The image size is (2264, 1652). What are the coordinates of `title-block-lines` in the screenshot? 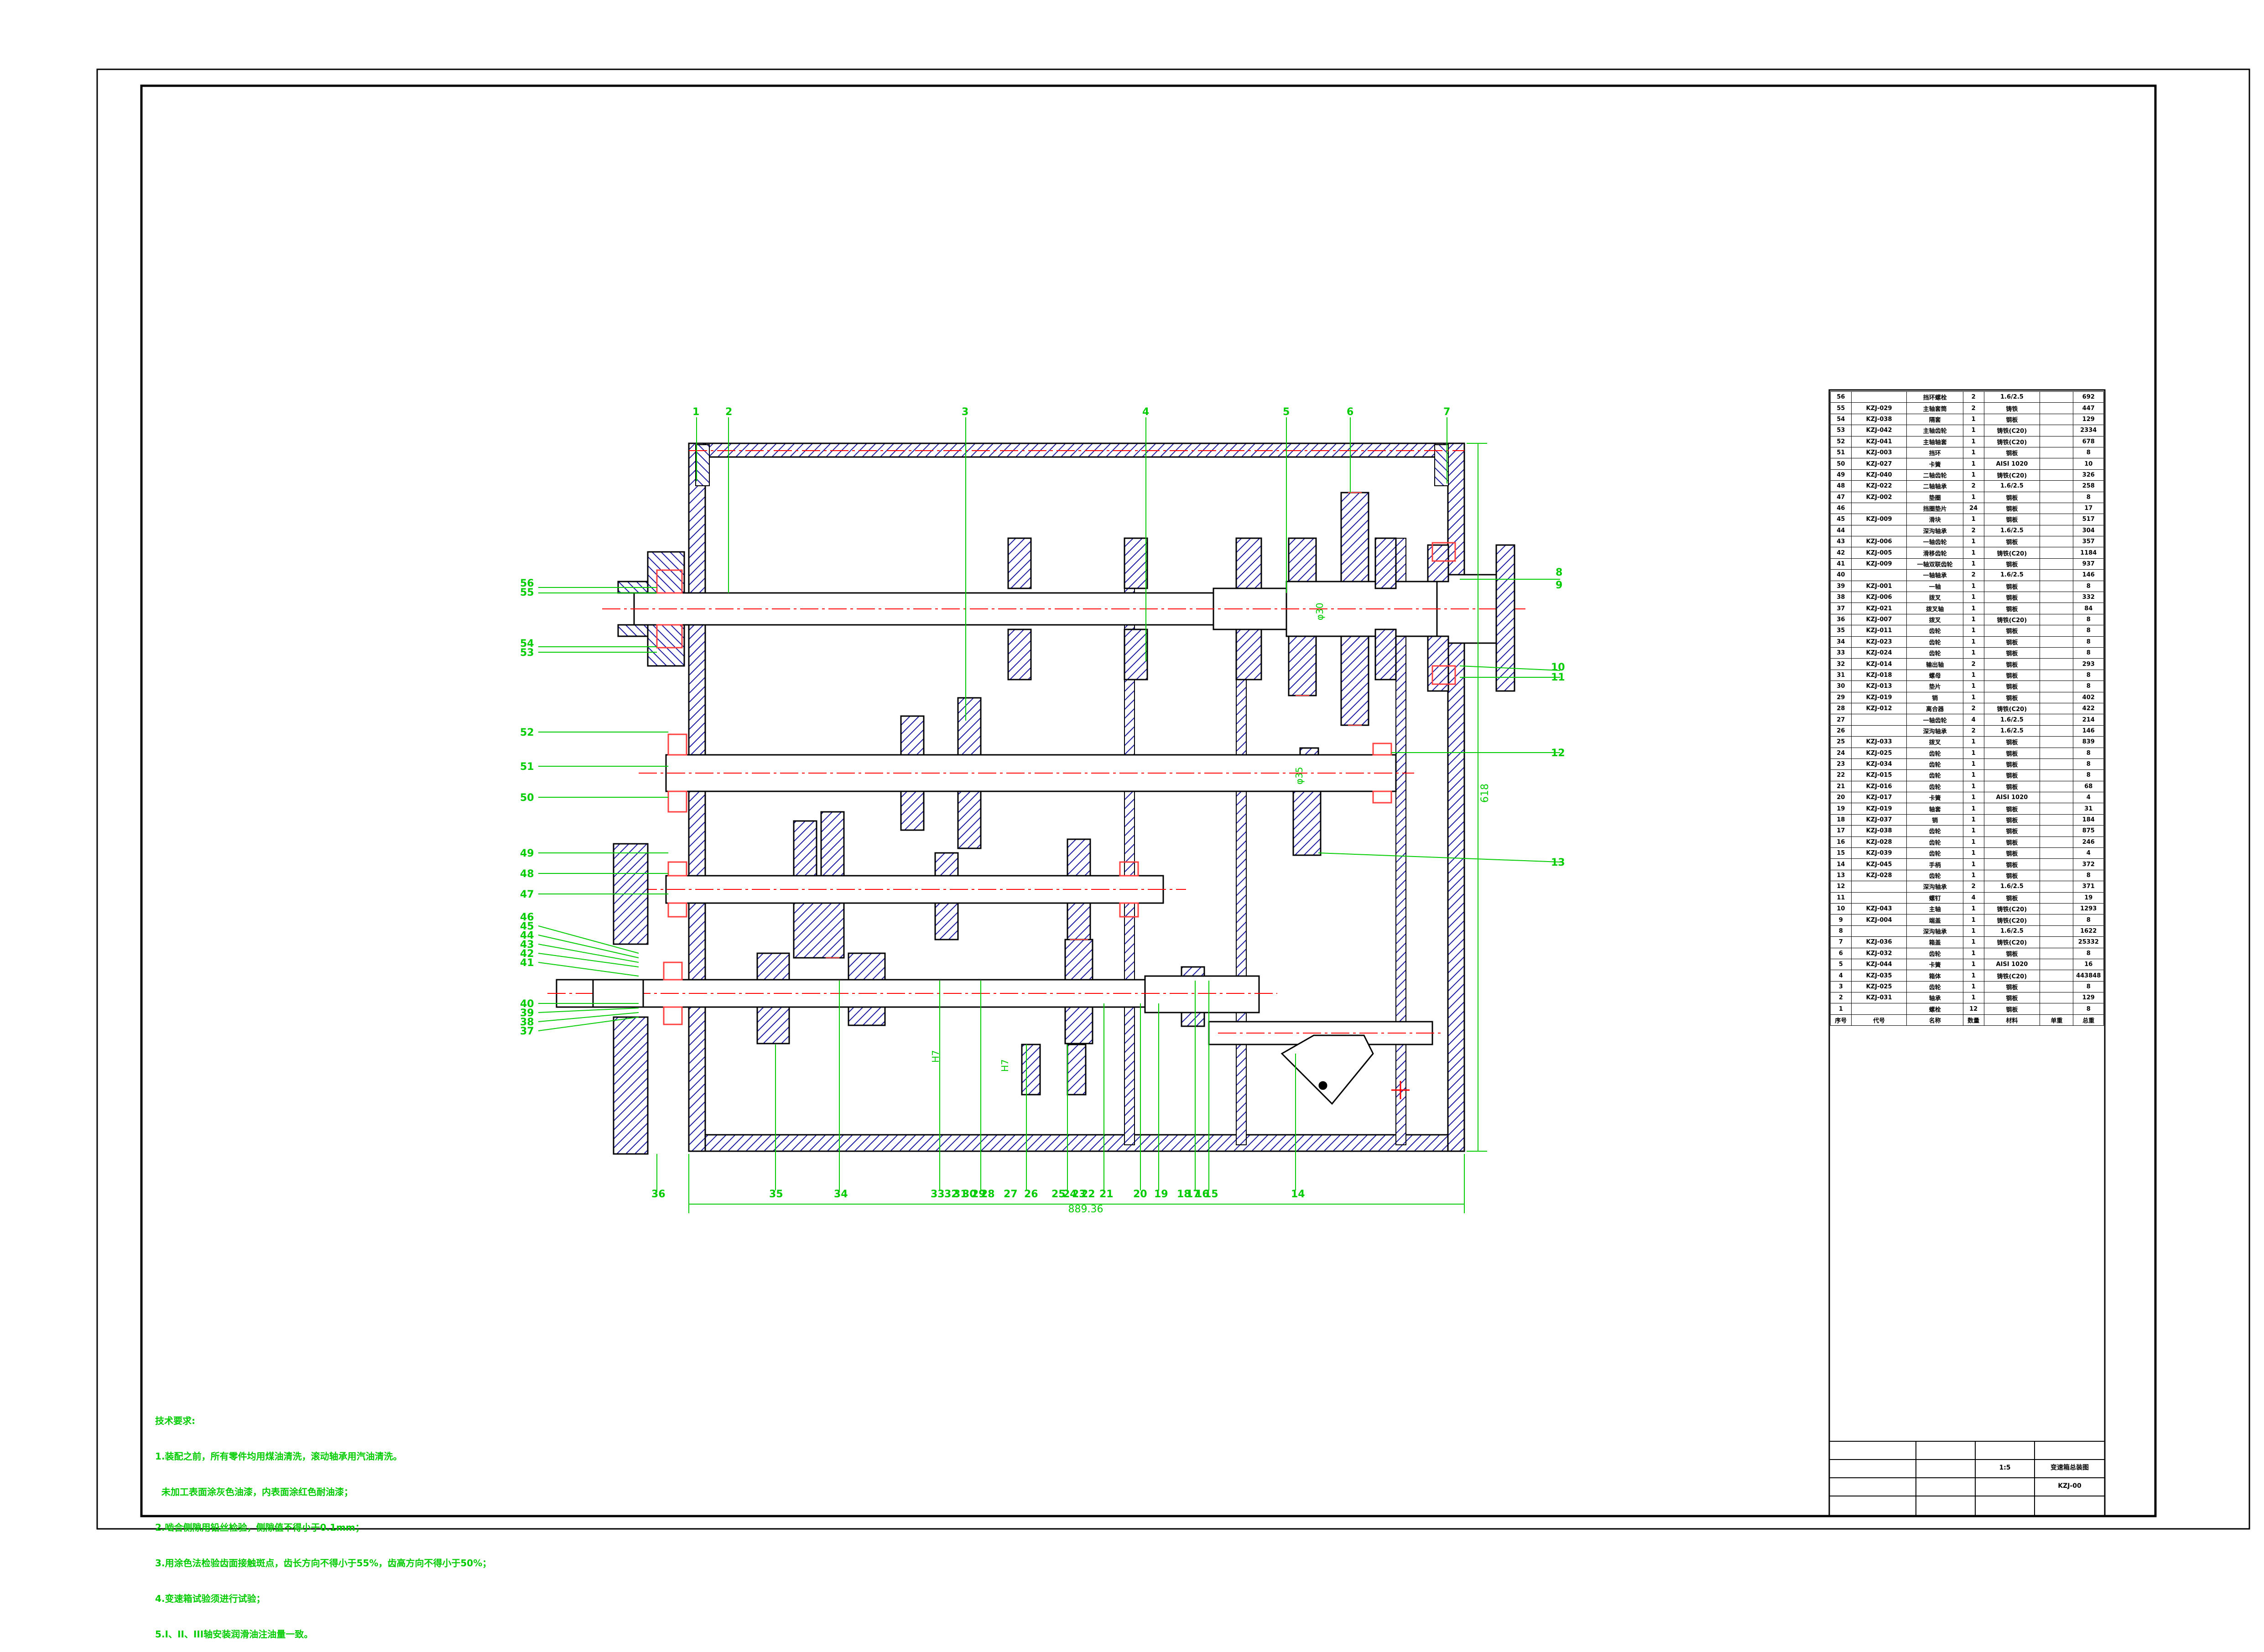 It's located at (1967, 1479).